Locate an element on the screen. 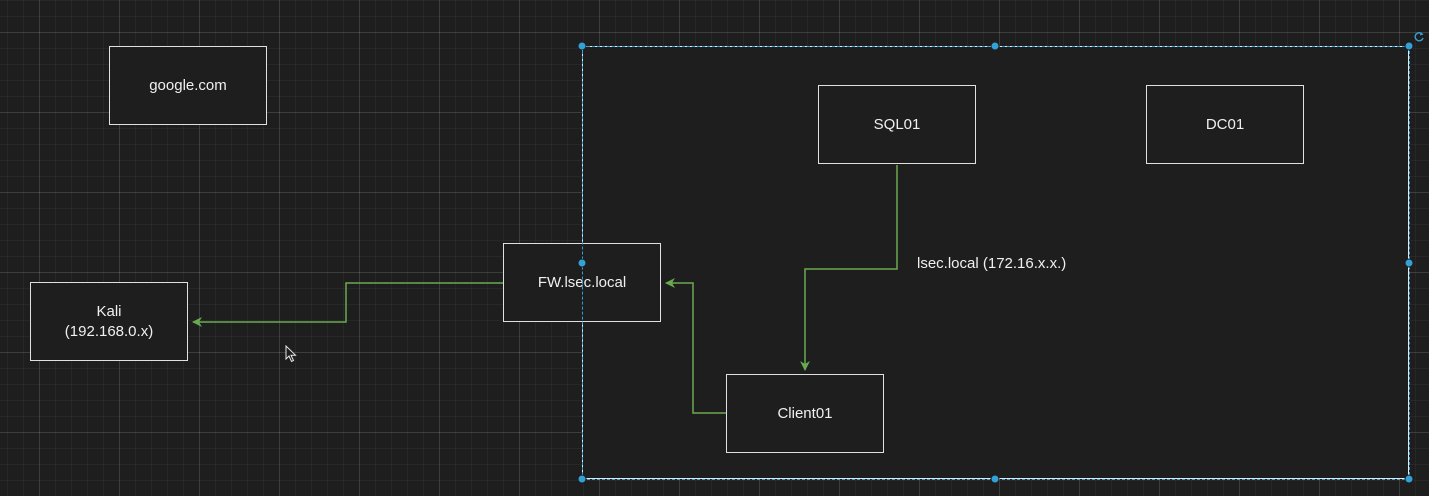  node-google-label: google.com is located at coordinates (188, 85).